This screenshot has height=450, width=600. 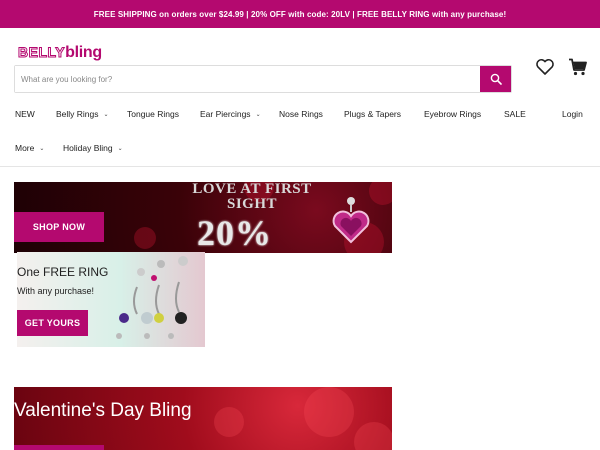 I want to click on nav-eyebrow-rings-label: Eyebrow Rings, so click(x=453, y=114).